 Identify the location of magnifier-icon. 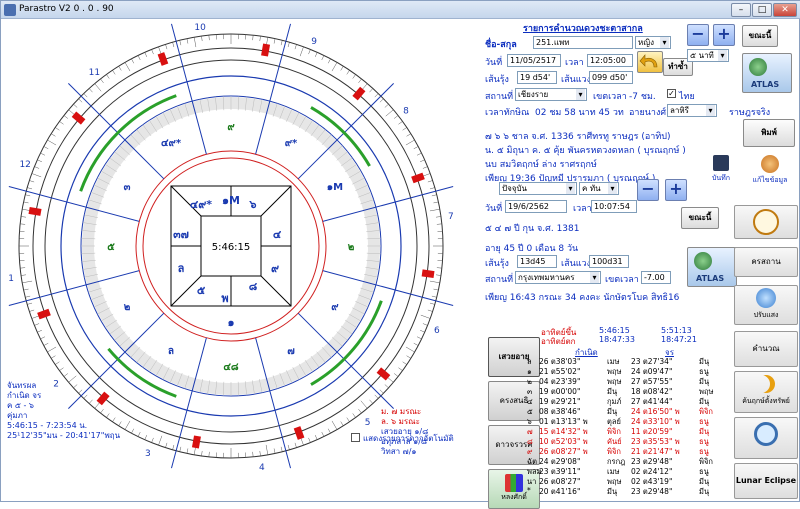
(766, 434).